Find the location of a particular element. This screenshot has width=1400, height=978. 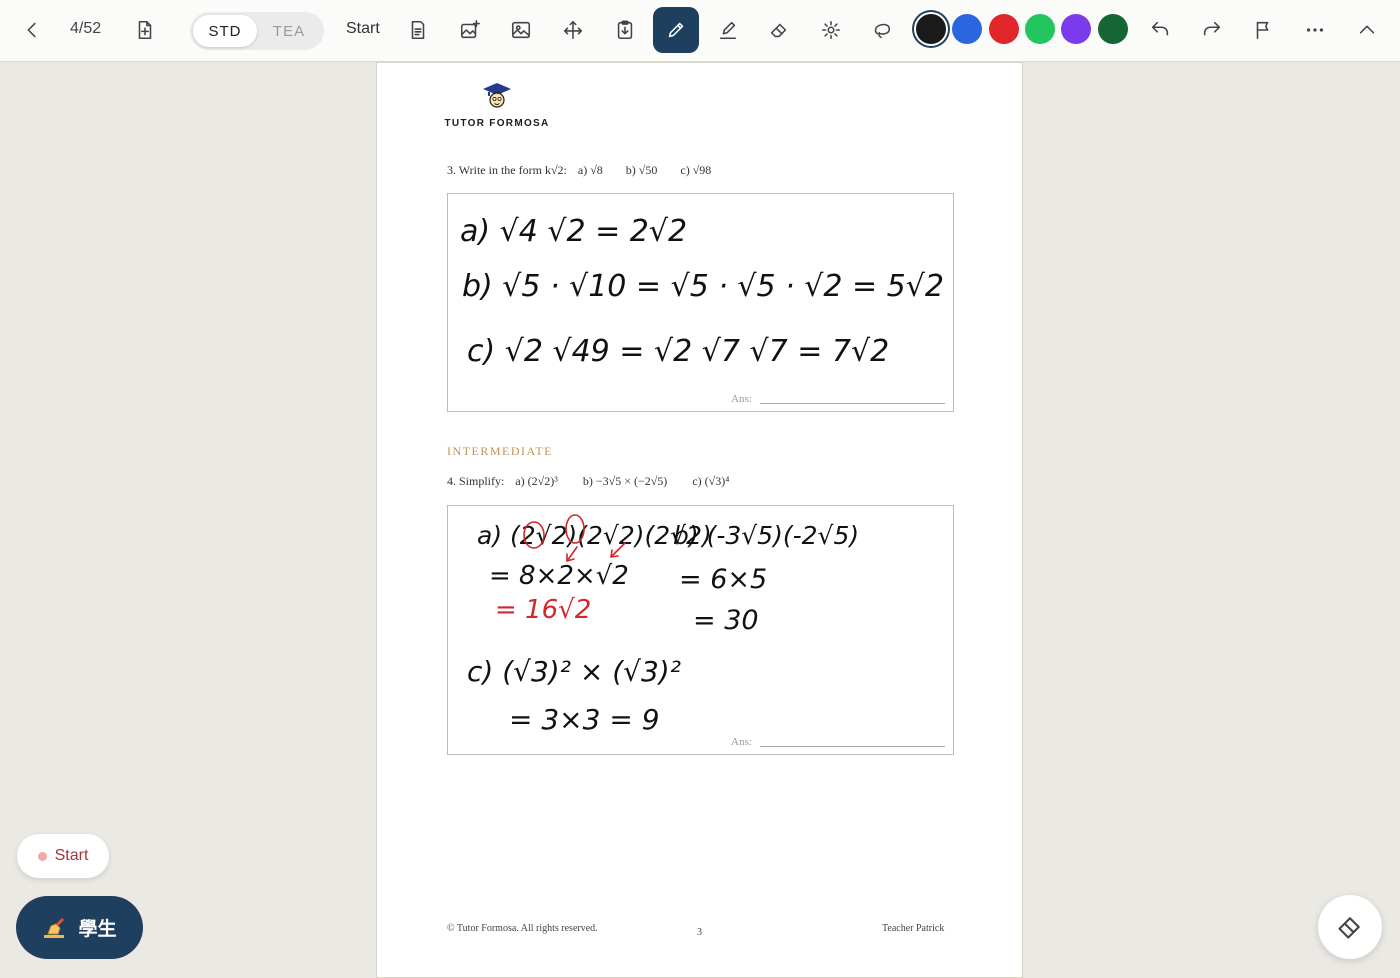

highlighter-icon is located at coordinates (728, 30).